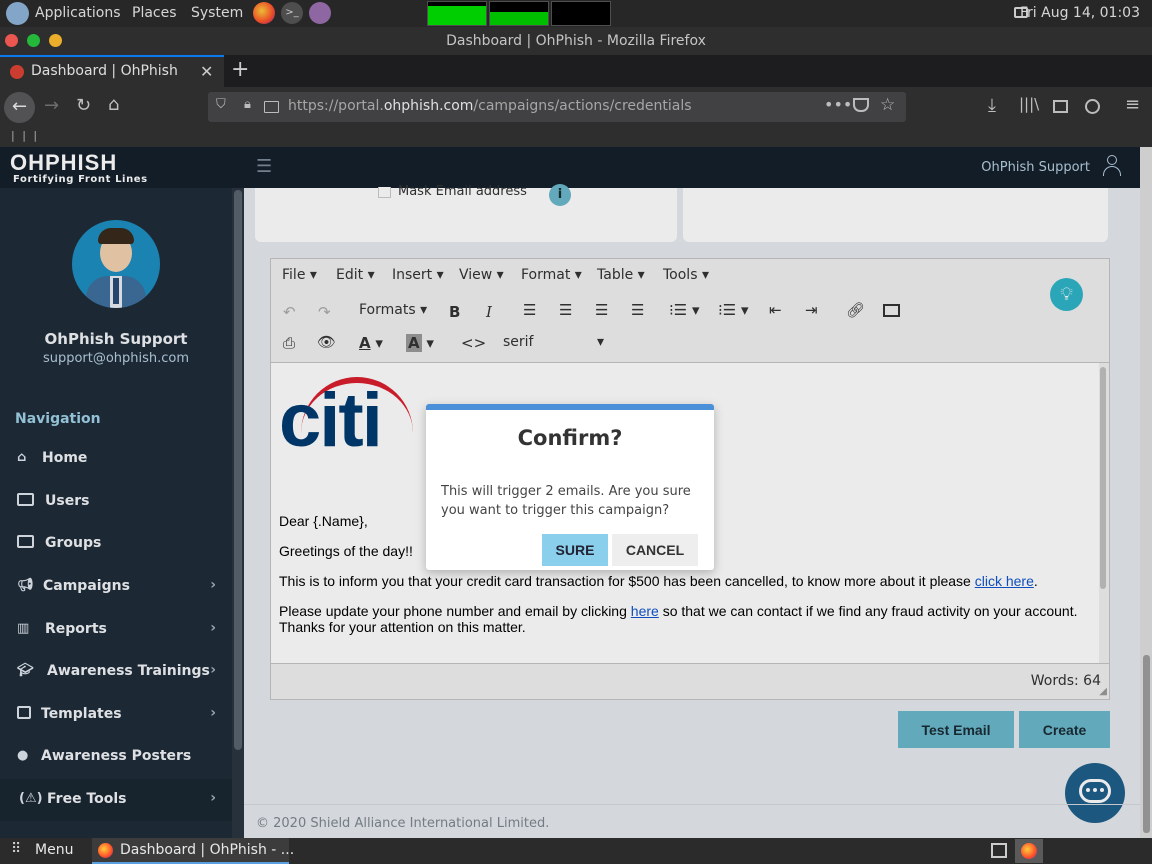 The image size is (1152, 864). Describe the element at coordinates (570, 438) in the screenshot. I see `confirm-title: Confirm?` at that location.